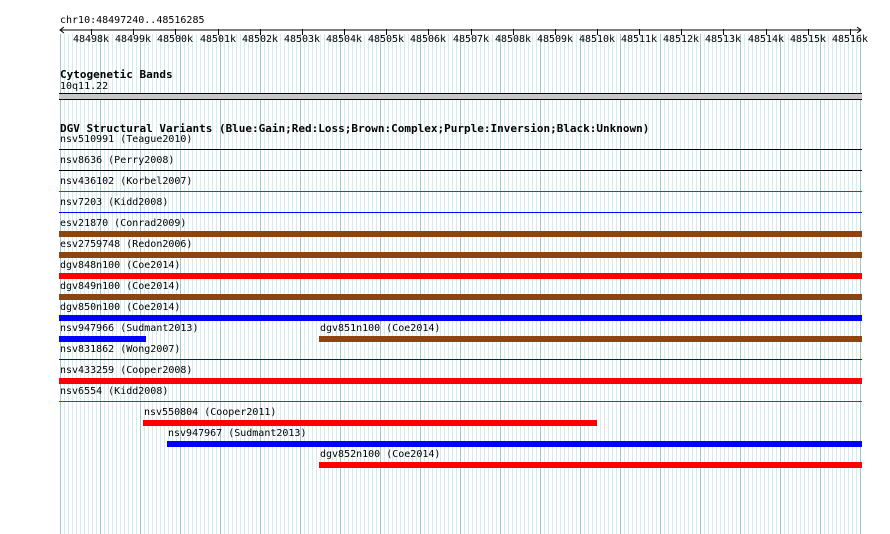  What do you see at coordinates (126, 181) in the screenshot?
I see `feature-label: nsv436102 (Korbel2007)` at bounding box center [126, 181].